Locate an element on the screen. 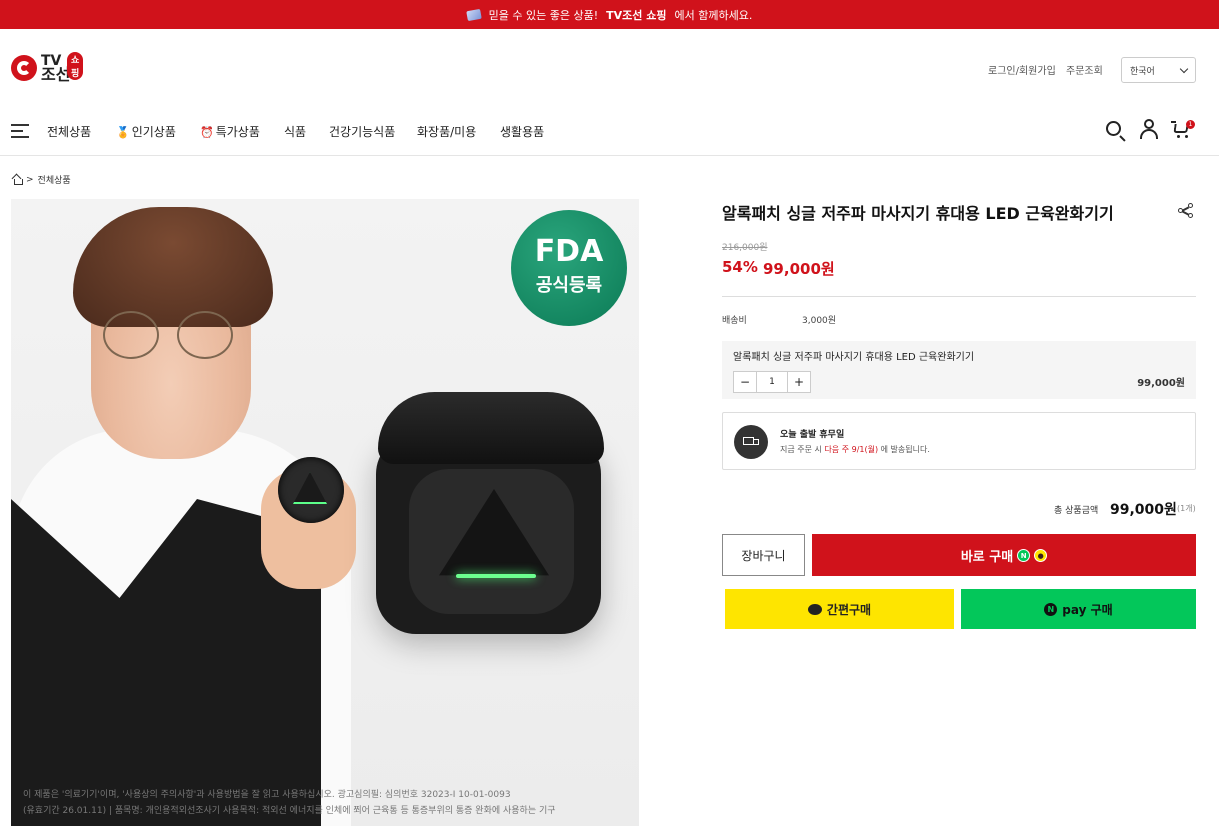 The height and width of the screenshot is (826, 1219). nav-item-all: 전체상품 is located at coordinates (69, 131).